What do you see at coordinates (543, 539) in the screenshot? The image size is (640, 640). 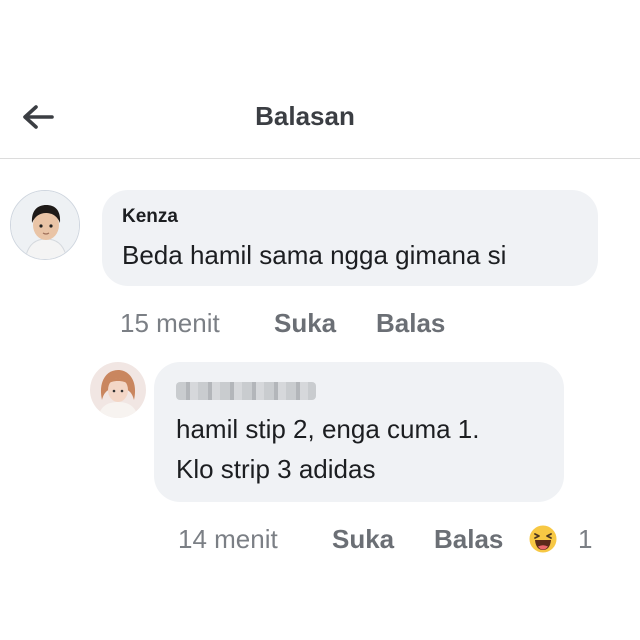 I see `haha-emoji-icon` at bounding box center [543, 539].